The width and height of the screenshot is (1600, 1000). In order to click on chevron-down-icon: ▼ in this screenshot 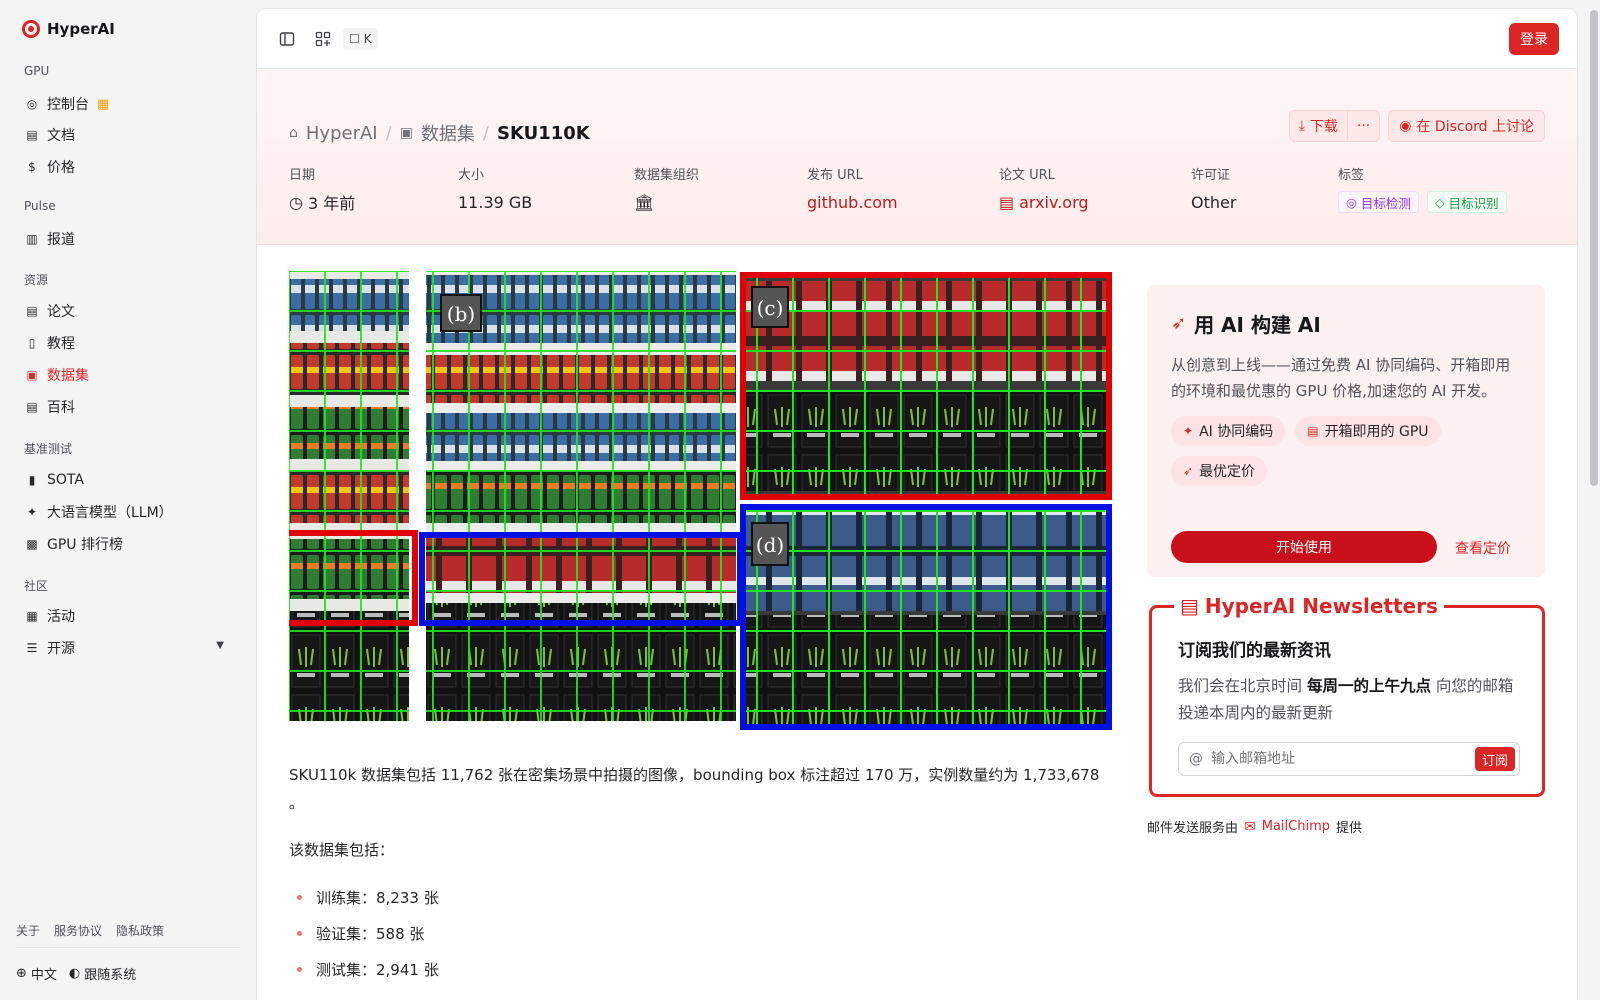, I will do `click(220, 645)`.